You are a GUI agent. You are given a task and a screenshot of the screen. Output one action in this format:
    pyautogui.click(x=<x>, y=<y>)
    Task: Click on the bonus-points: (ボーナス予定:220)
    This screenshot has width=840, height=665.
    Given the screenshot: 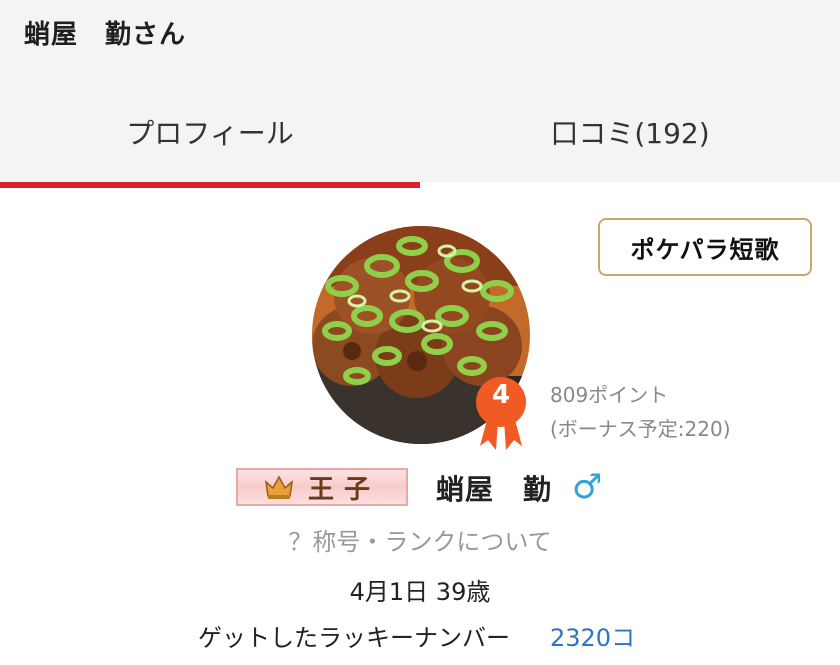 What is the action you would take?
    pyautogui.click(x=640, y=429)
    